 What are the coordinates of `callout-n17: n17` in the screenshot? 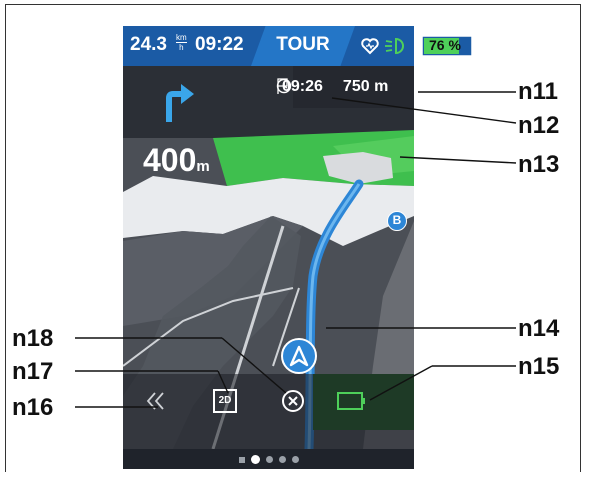 It's located at (33, 371).